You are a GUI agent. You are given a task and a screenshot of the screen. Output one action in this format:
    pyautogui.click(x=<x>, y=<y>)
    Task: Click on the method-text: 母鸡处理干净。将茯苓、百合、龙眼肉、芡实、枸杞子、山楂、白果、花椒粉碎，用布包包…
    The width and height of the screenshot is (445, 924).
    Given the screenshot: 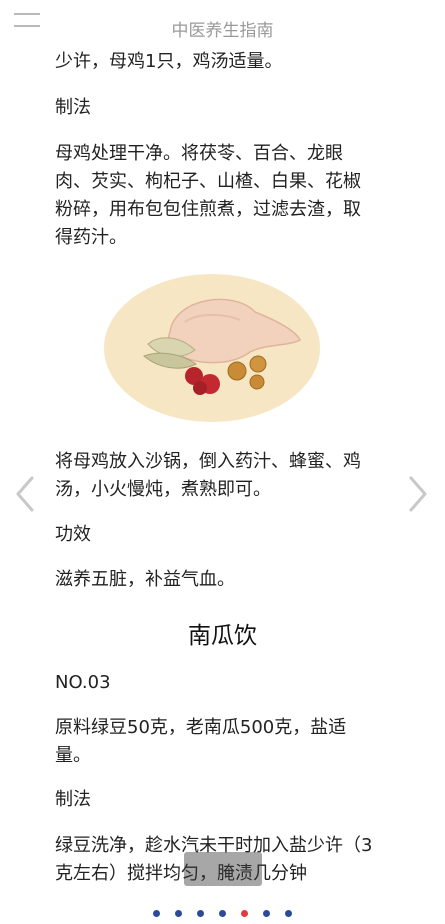 What is the action you would take?
    pyautogui.click(x=208, y=195)
    